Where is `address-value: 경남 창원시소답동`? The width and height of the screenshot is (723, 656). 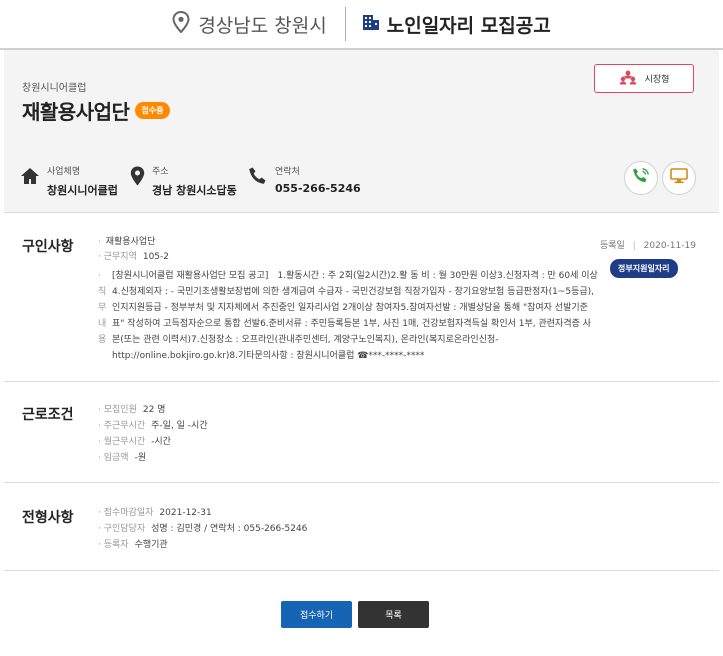
address-value: 경남 창원시소답동 is located at coordinates (194, 190).